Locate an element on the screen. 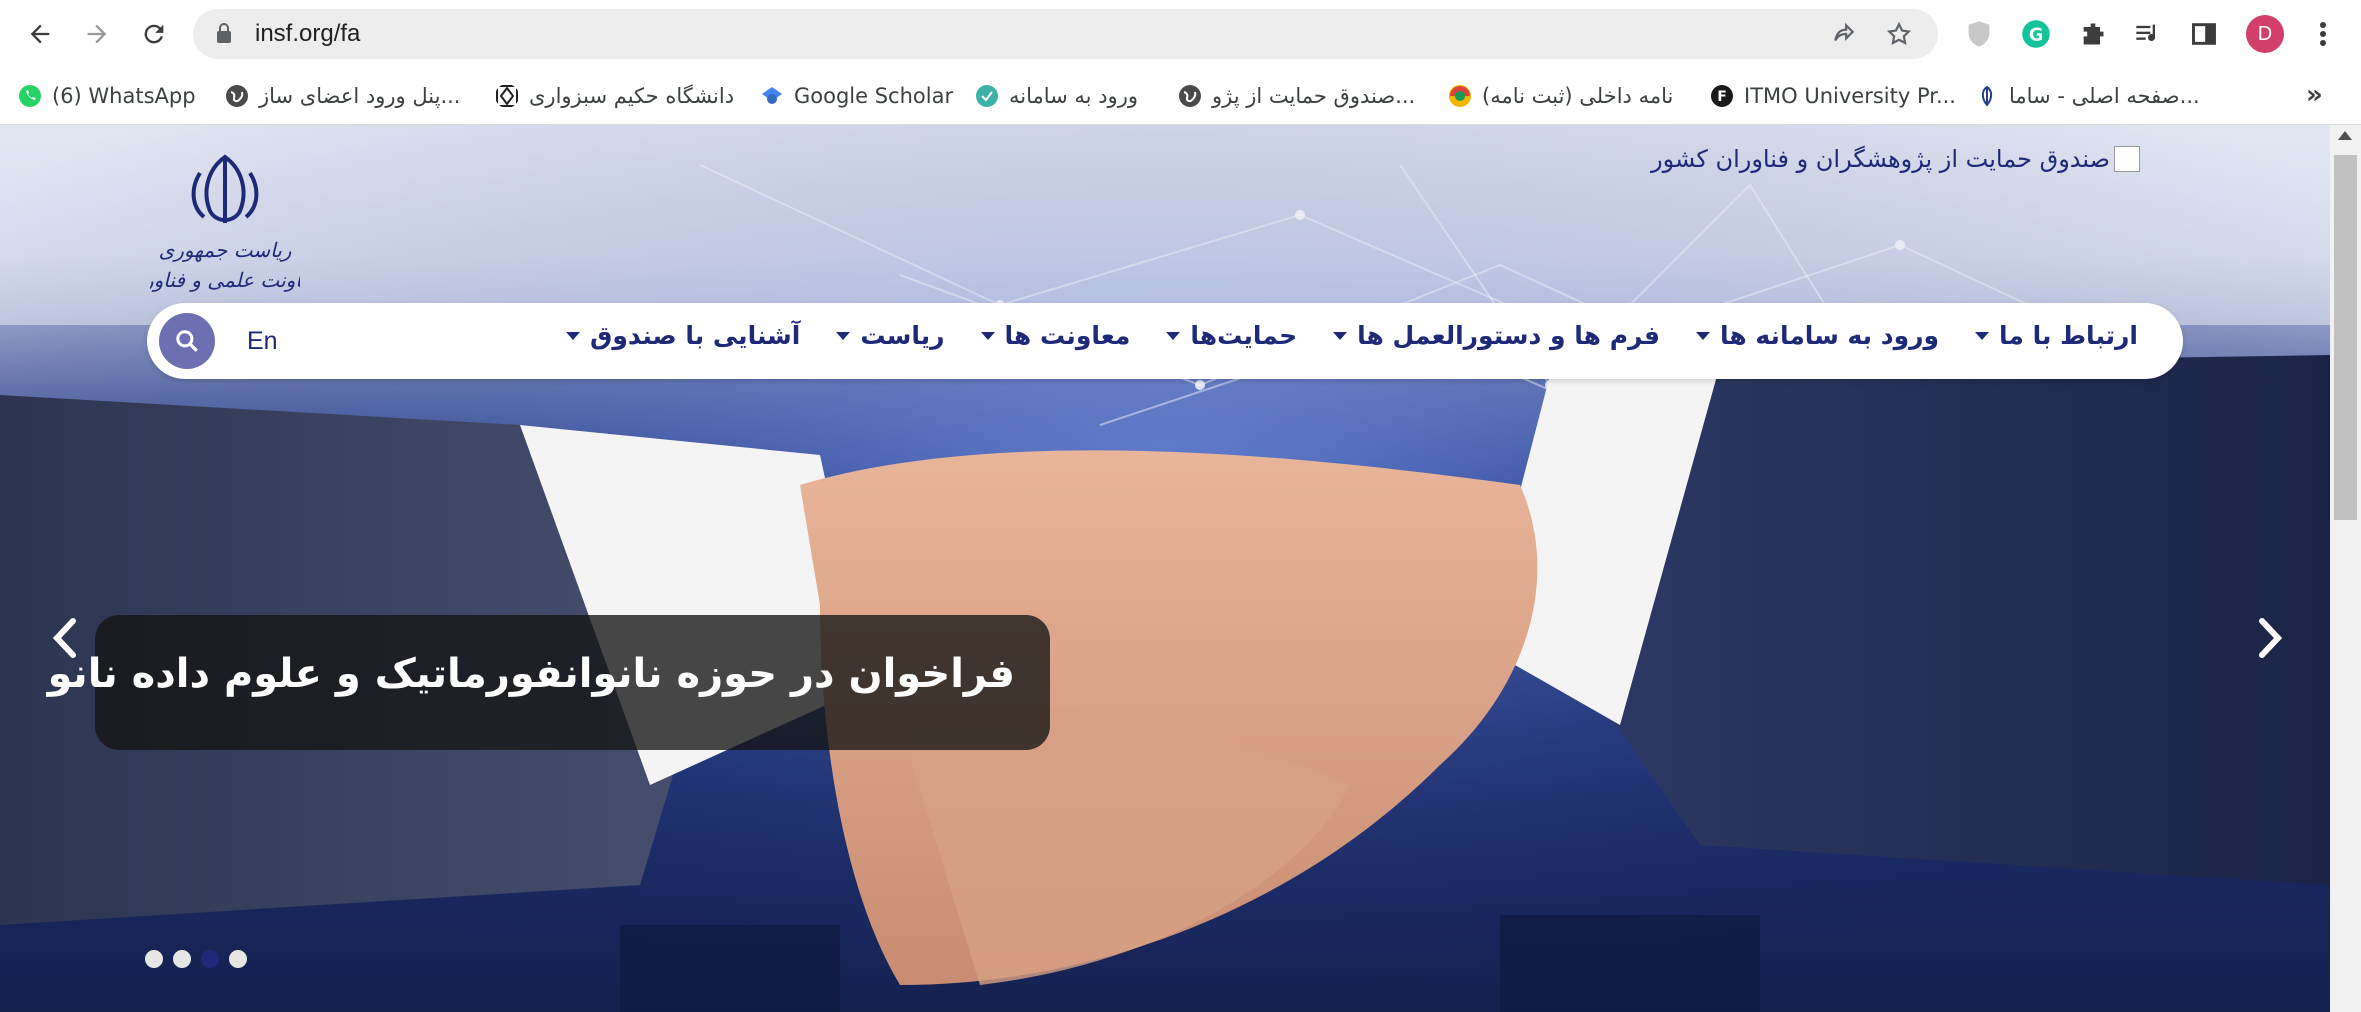  bookmark-whatsapp: (6) WhatsApp is located at coordinates (107, 96).